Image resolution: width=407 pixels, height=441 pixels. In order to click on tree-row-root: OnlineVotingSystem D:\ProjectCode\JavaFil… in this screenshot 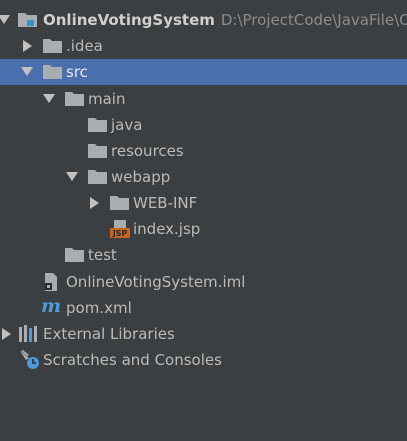, I will do `click(203, 20)`.